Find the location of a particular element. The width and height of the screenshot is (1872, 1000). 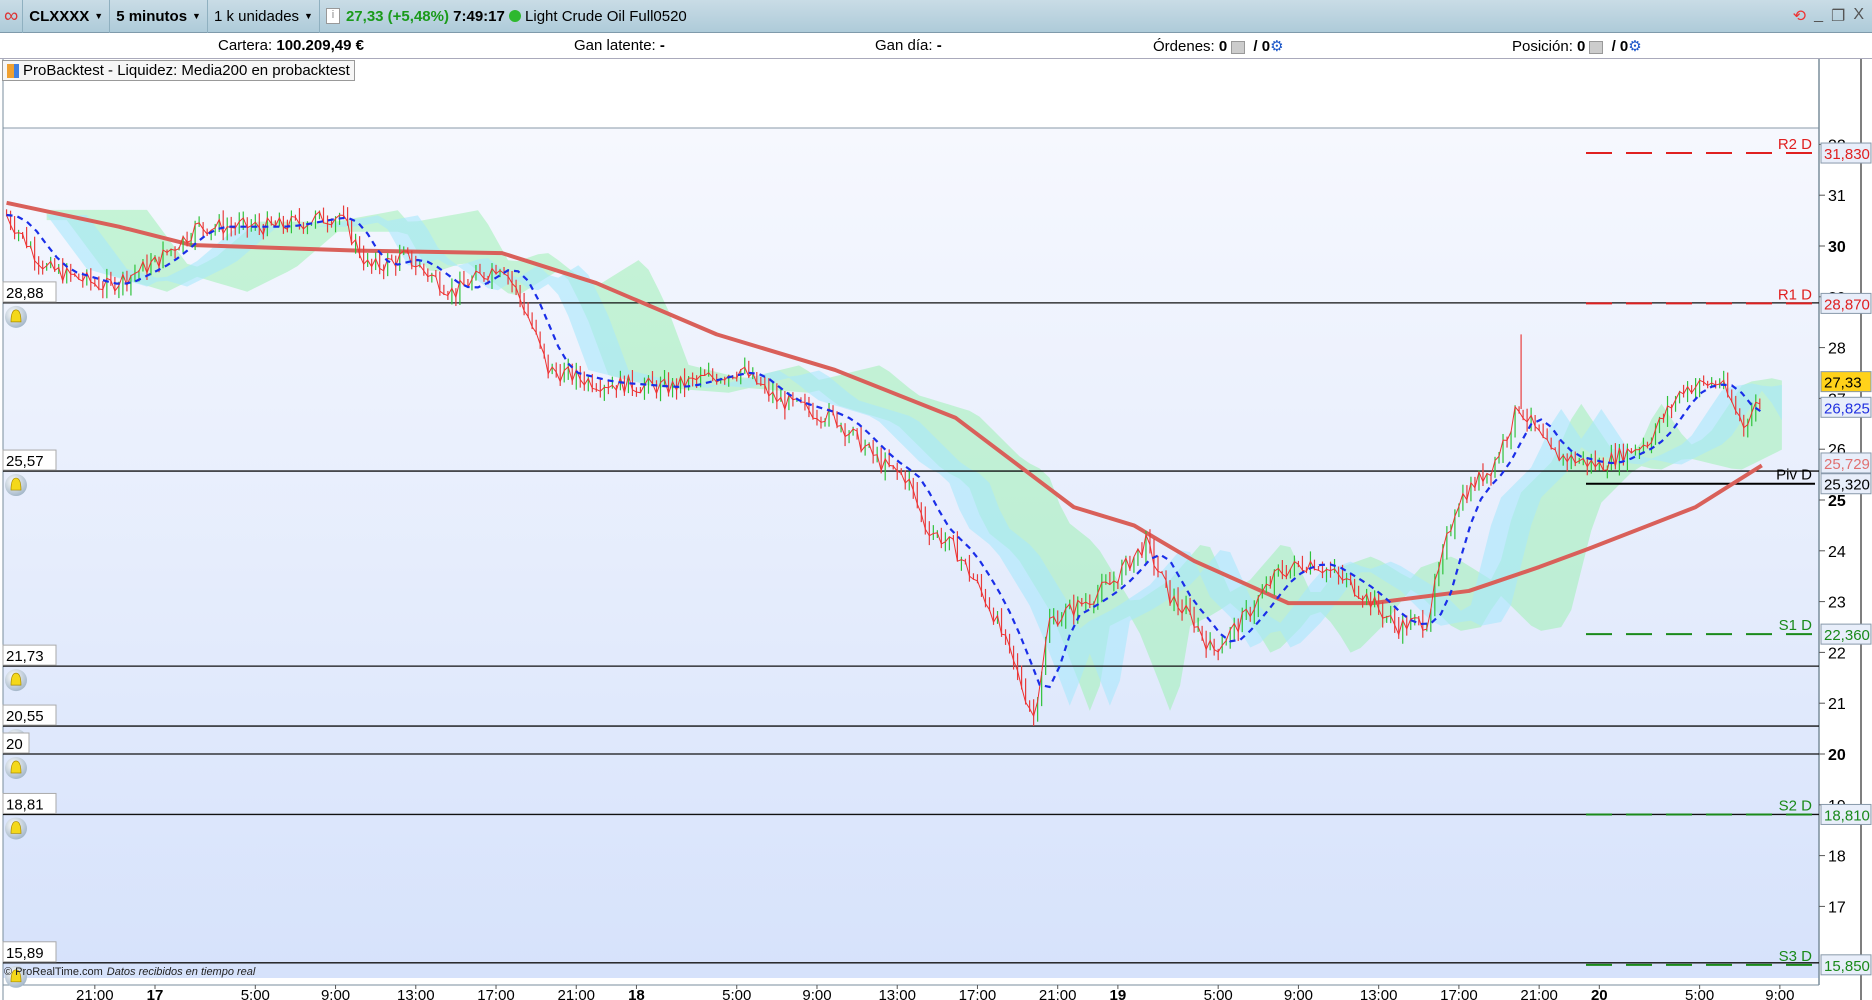

x-tick-label: 17 is located at coordinates (155, 993).